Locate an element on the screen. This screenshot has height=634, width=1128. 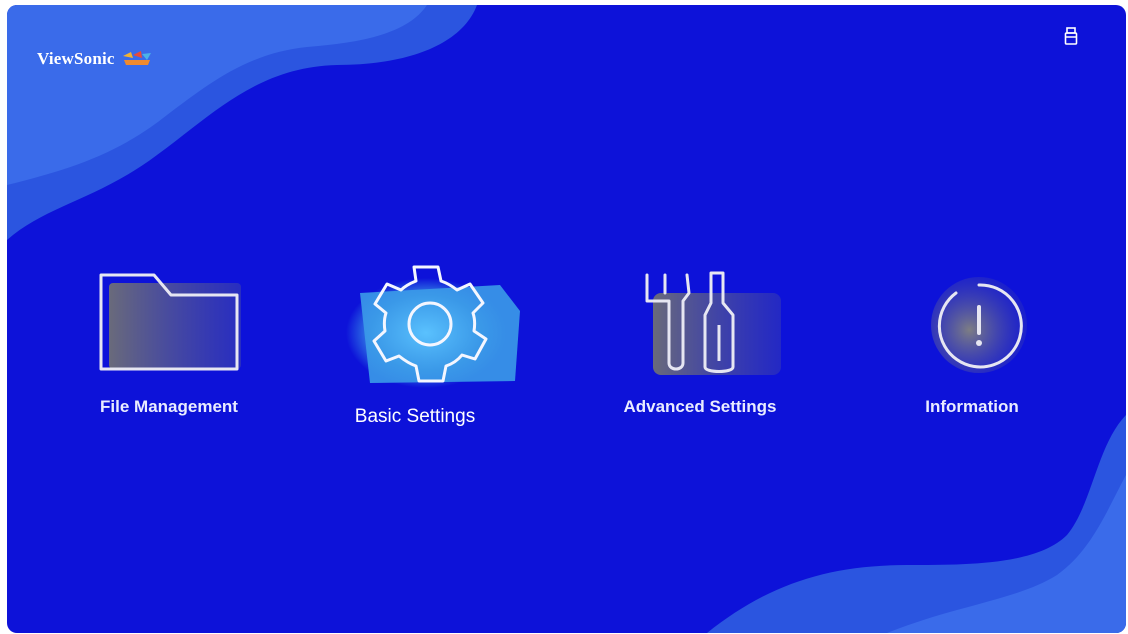
information-item: Information is located at coordinates (972, 348).